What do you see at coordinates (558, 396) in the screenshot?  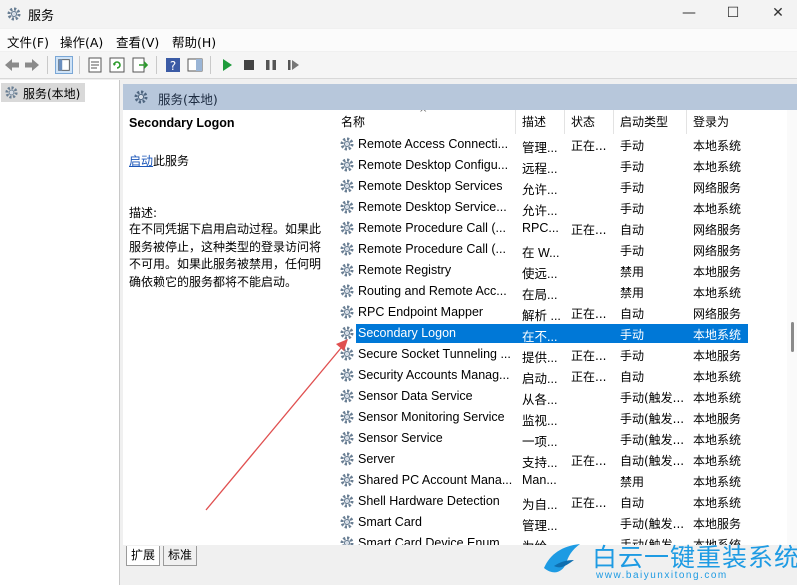 I see `service-row: Sensor Data Service 从各... 手动(触发... 本地系统` at bounding box center [558, 396].